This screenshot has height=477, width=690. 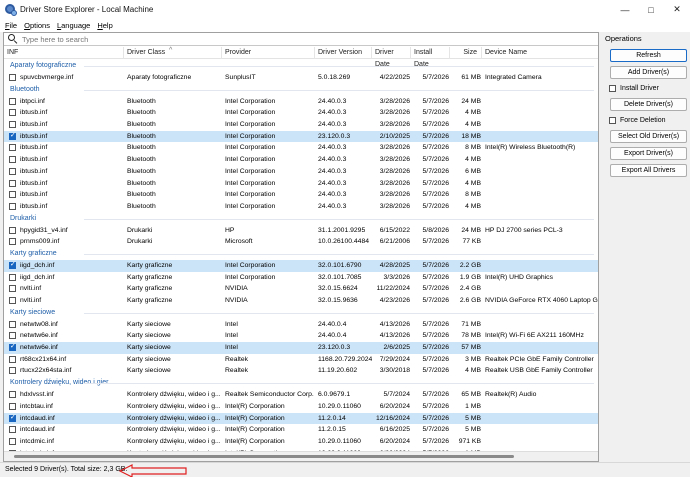 I want to click on refresh-button: Refresh, so click(x=648, y=55).